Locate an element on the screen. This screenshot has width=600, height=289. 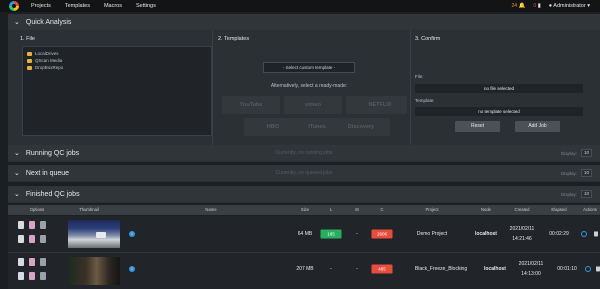
col-c: C is located at coordinates (381, 209).